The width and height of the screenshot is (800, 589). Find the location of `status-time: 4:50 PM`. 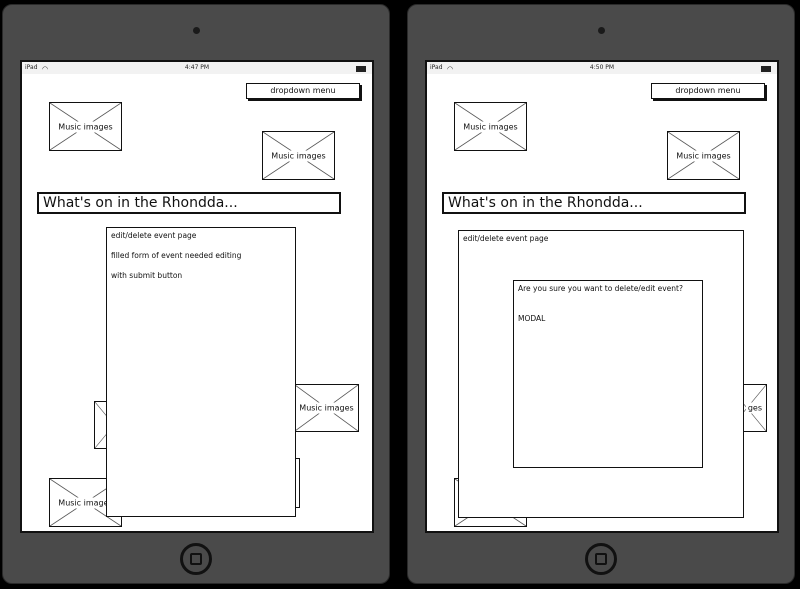

status-time: 4:50 PM is located at coordinates (602, 67).